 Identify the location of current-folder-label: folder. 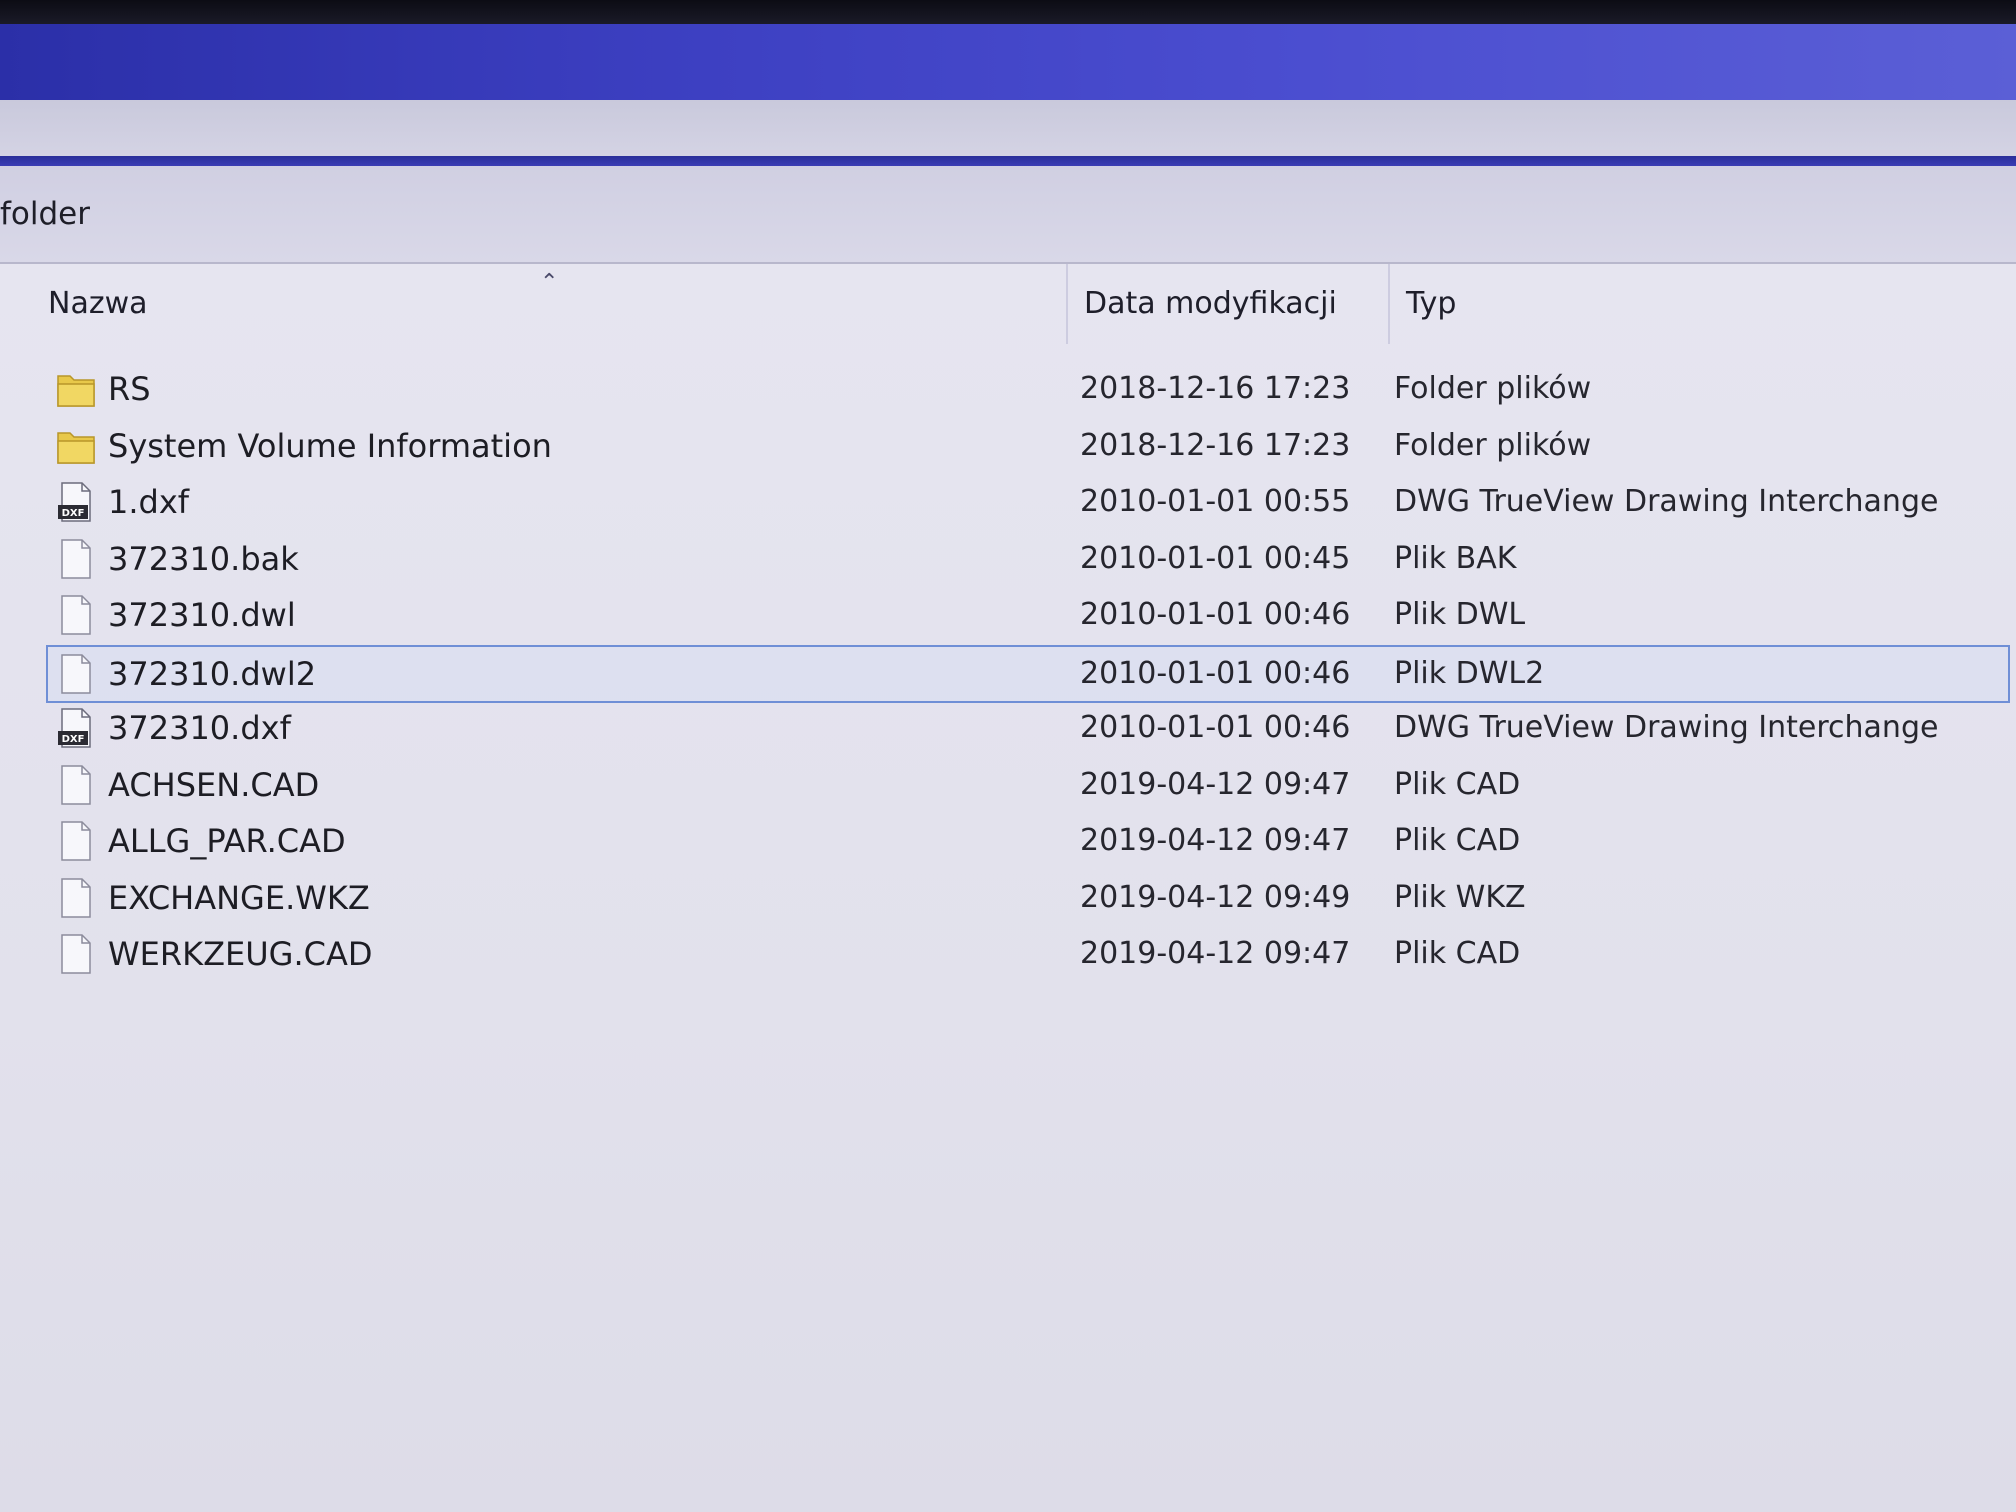
(45, 214).